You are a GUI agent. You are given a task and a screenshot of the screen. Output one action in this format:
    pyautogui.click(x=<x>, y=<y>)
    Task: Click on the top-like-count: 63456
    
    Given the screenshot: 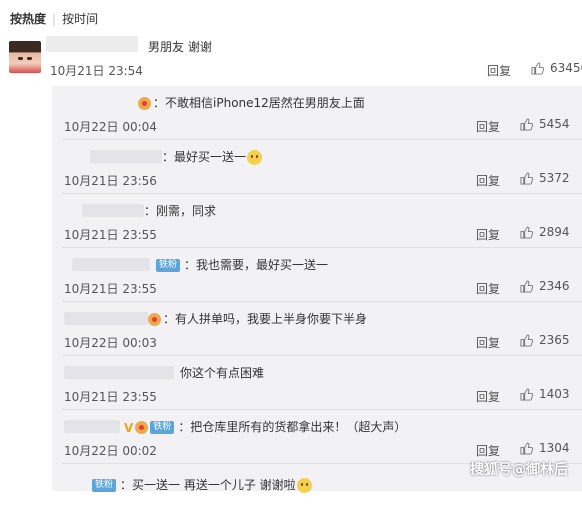 What is the action you would take?
    pyautogui.click(x=566, y=68)
    